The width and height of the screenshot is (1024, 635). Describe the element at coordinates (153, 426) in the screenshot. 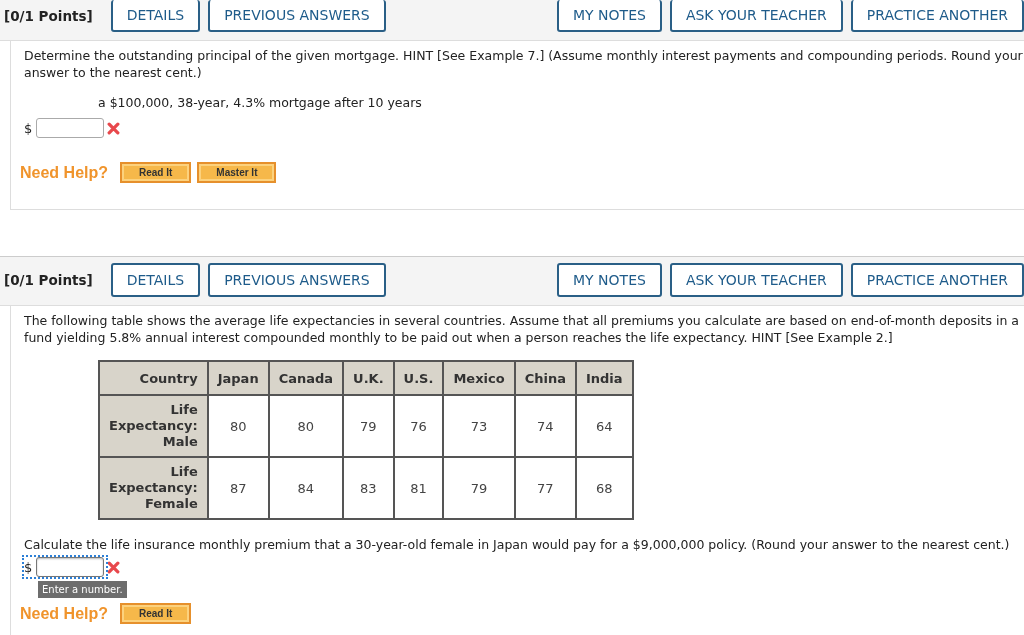

I see `row-header-cell: Life Expectancy: Male` at that location.